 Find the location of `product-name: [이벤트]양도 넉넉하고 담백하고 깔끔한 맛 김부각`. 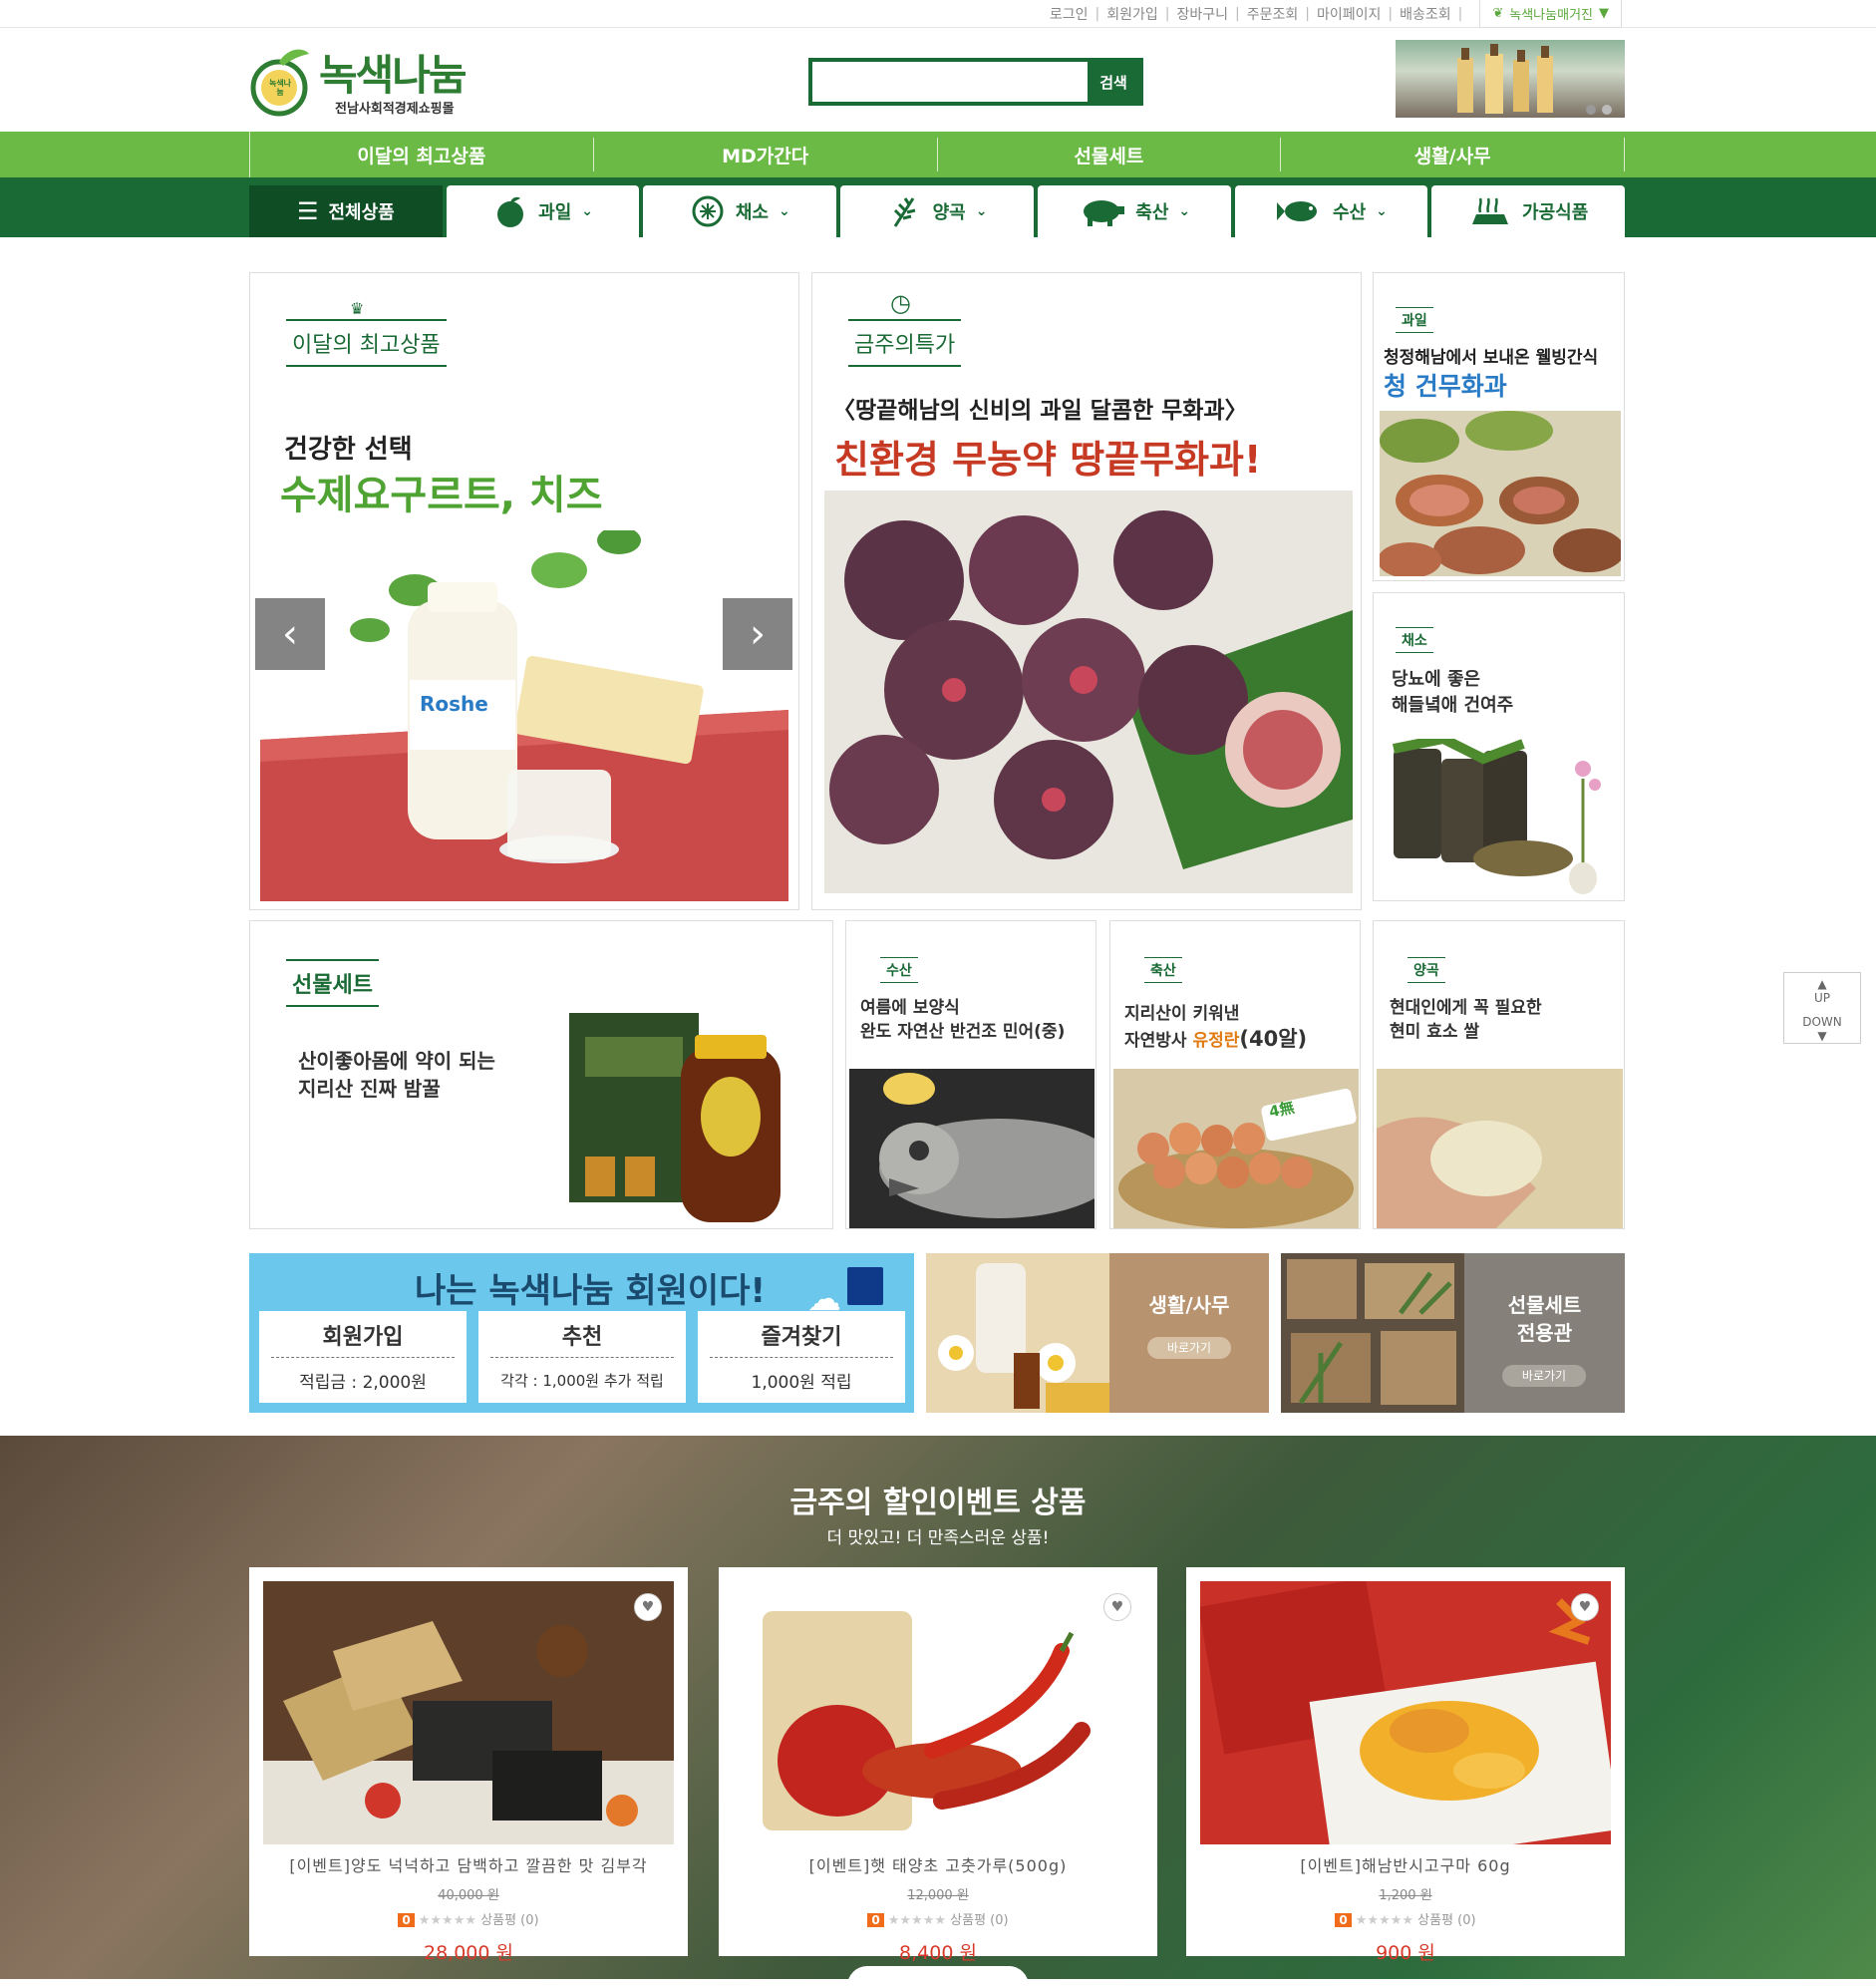

product-name: [이벤트]양도 넉넉하고 담백하고 깔끔한 맛 김부각 is located at coordinates (469, 1864).